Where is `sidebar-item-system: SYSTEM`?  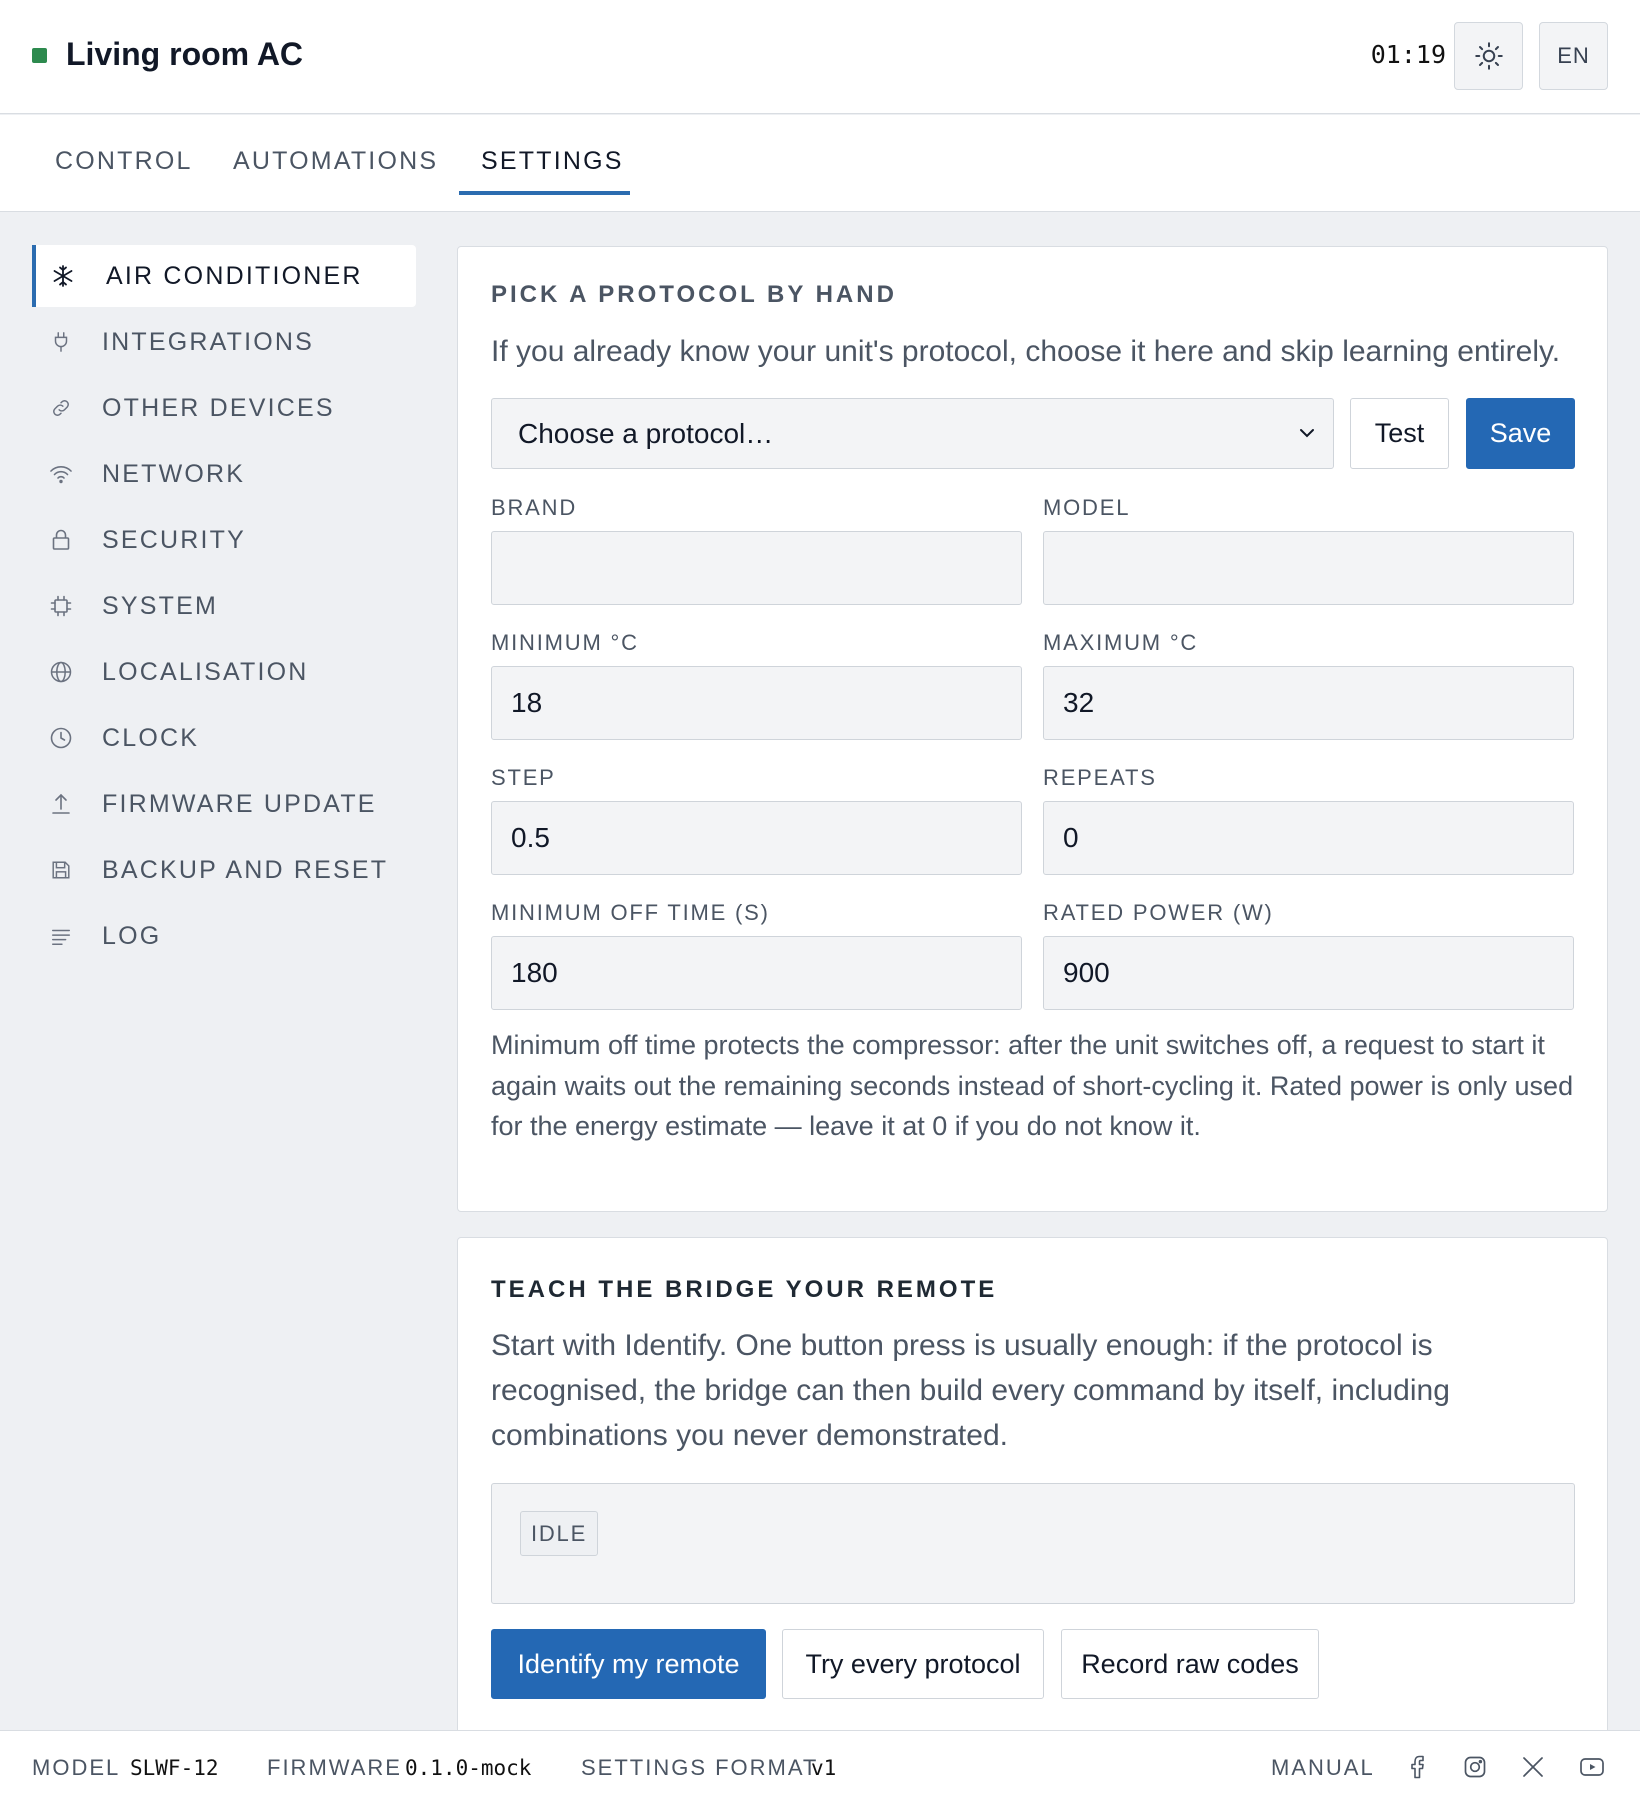 sidebar-item-system: SYSTEM is located at coordinates (224, 606).